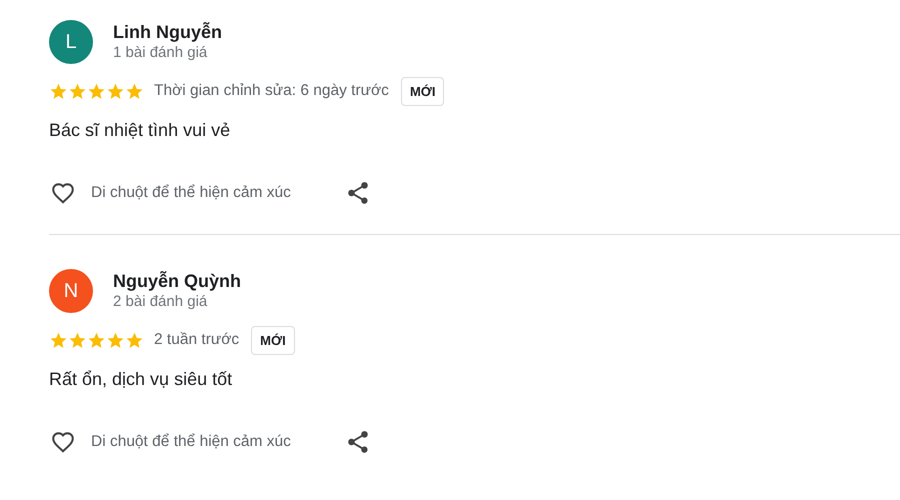 The height and width of the screenshot is (500, 900). Describe the element at coordinates (197, 340) in the screenshot. I see `review-time: 2 tuần trước` at that location.